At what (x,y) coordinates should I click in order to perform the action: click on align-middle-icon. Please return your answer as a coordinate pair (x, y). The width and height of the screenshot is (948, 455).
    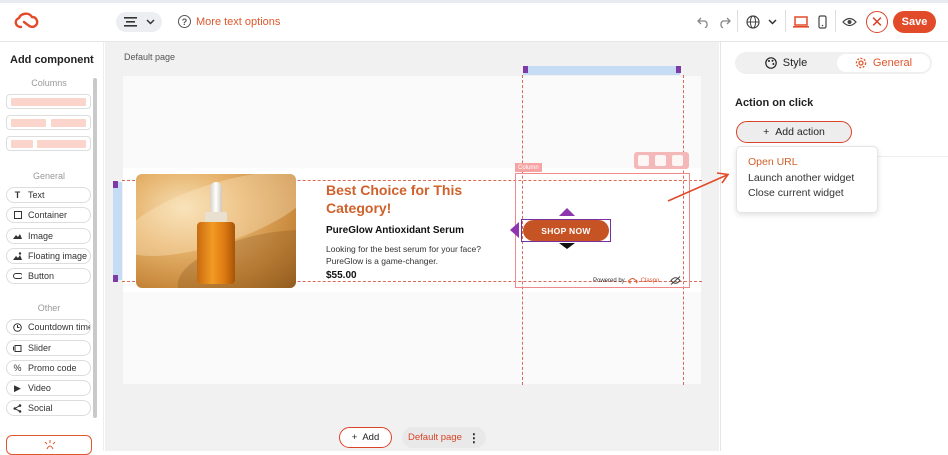
    Looking at the image, I should click on (660, 160).